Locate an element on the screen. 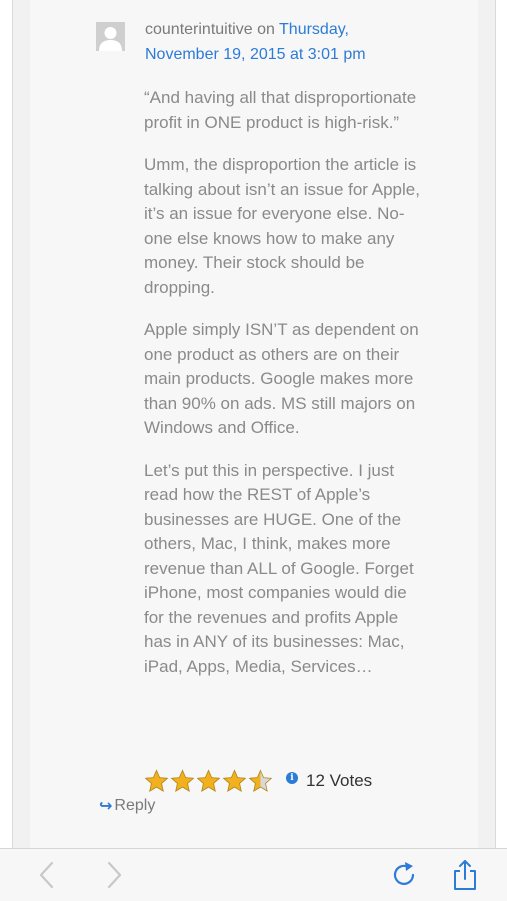  reply-link: ↪ Reply is located at coordinates (127, 806).